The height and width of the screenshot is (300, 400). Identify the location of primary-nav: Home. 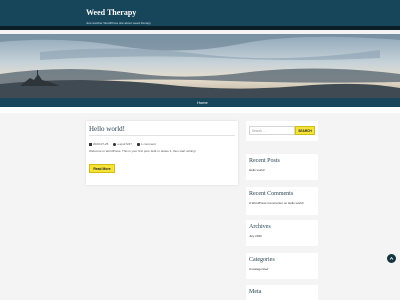
(200, 102).